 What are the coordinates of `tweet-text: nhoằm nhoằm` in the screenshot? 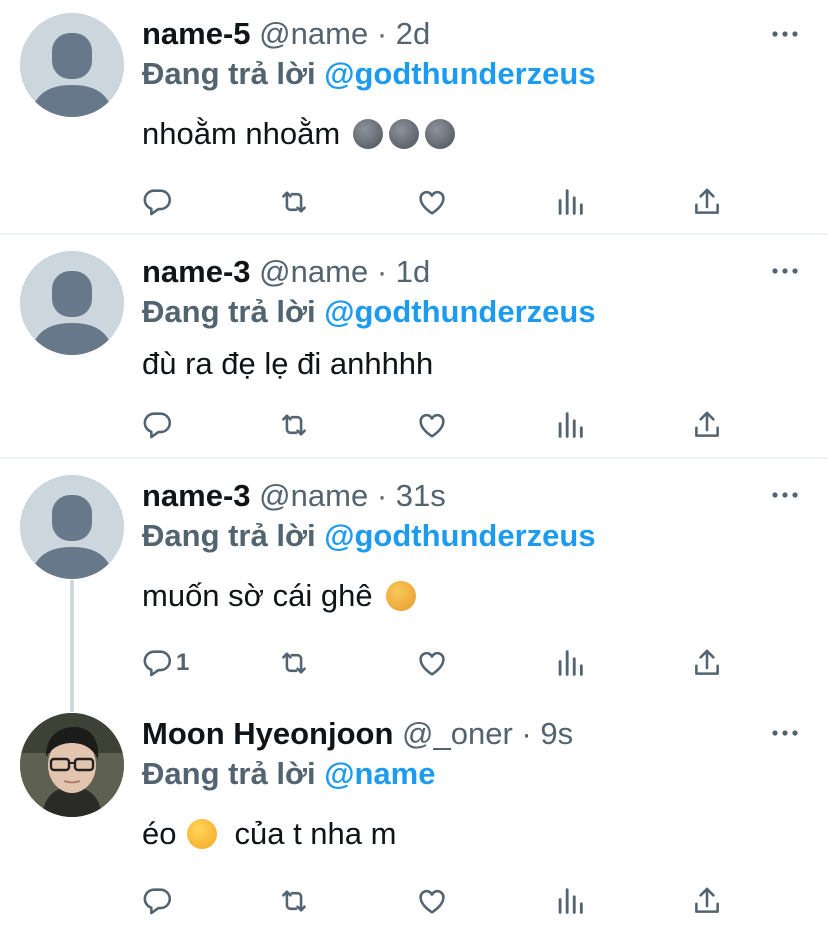 It's located at (300, 134).